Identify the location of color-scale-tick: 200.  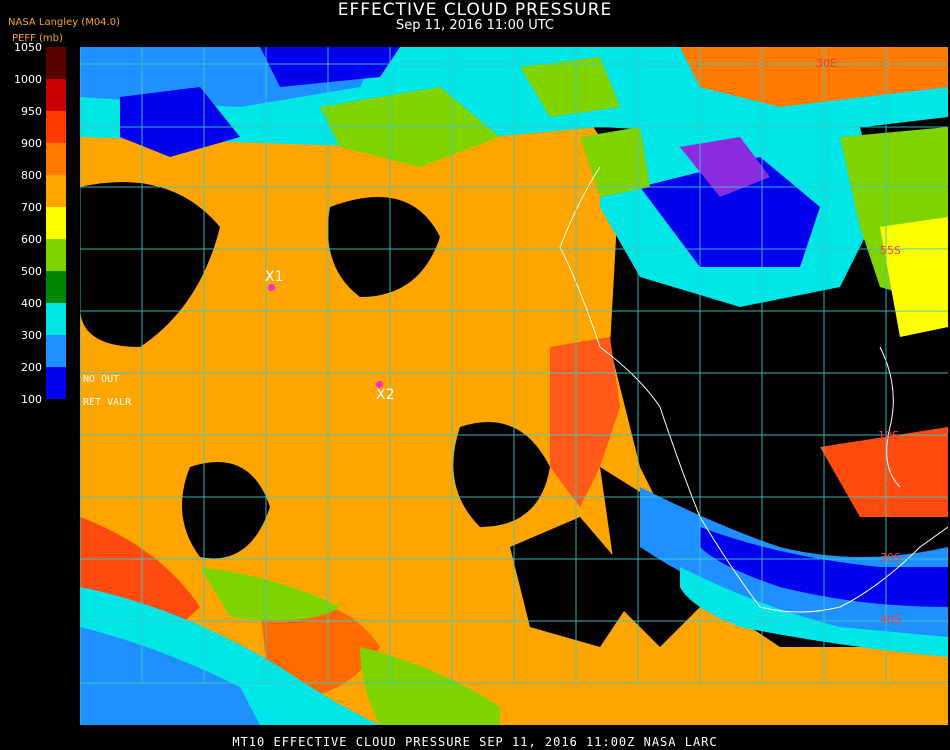
(31, 367).